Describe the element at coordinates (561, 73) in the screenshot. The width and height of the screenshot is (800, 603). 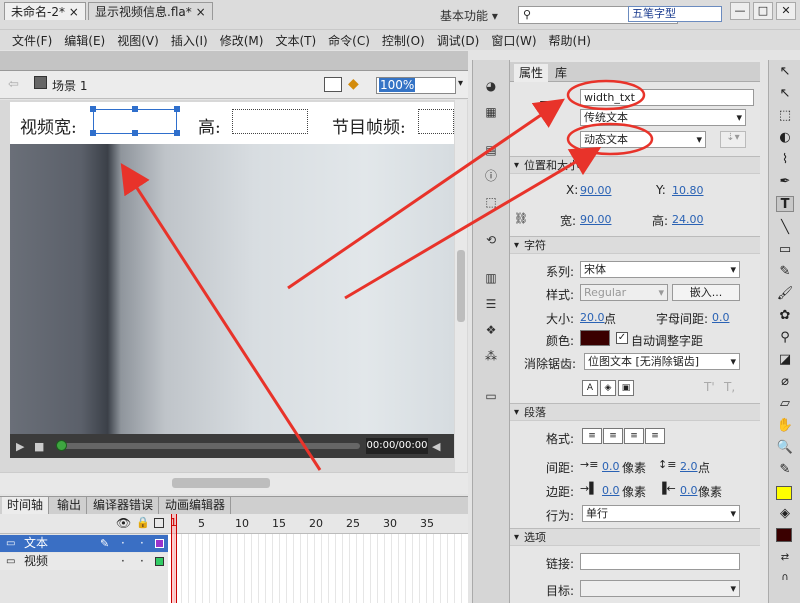
I see `tab-library: 库` at that location.